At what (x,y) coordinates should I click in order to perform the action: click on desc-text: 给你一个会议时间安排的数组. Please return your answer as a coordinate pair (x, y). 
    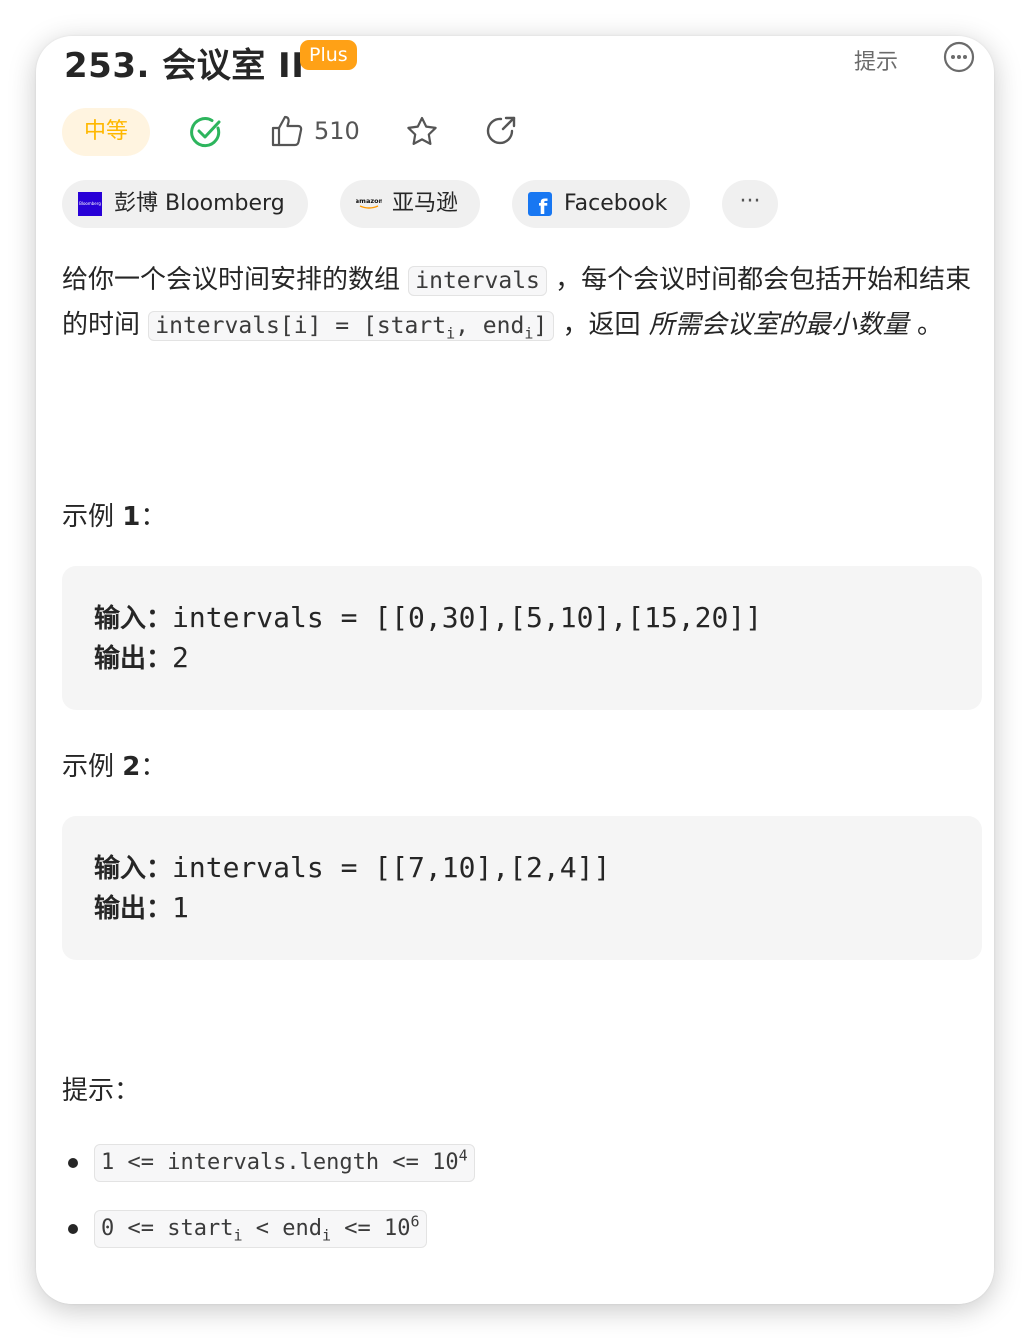
    Looking at the image, I should click on (235, 280).